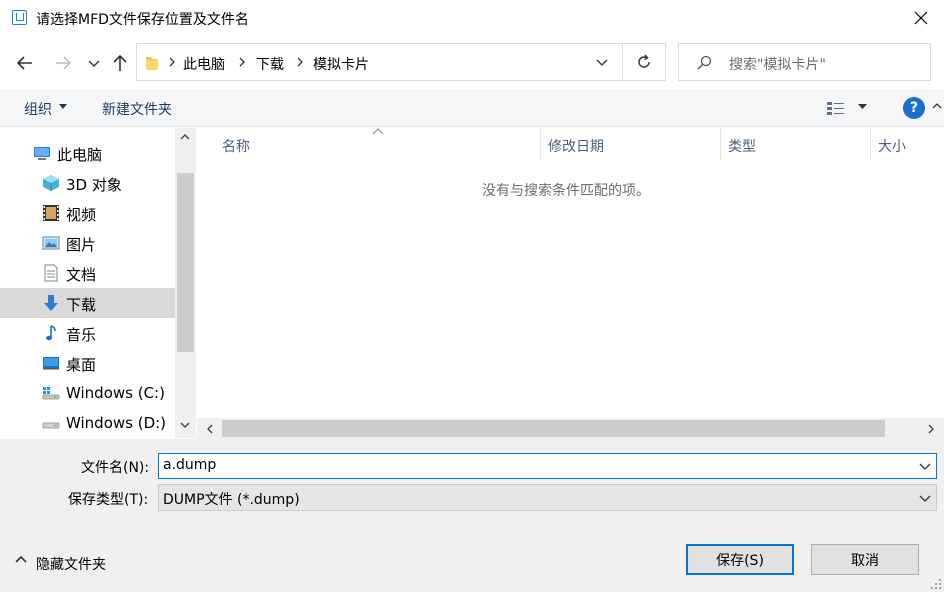 This screenshot has height=592, width=944. What do you see at coordinates (51, 213) in the screenshot?
I see `video-icon` at bounding box center [51, 213].